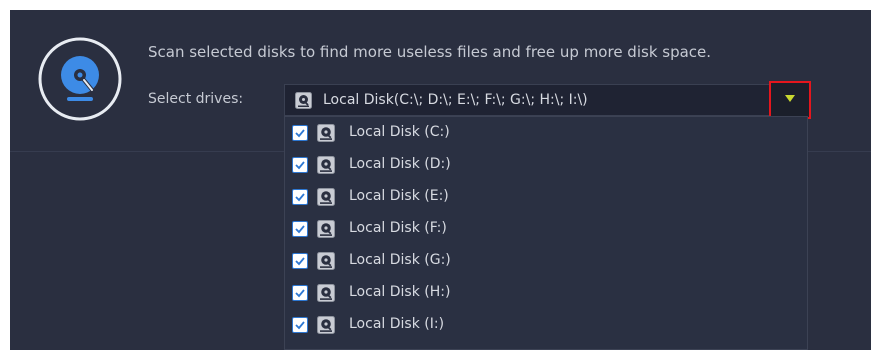 This screenshot has height=350, width=871. I want to click on drive-label: Local Disk (G:), so click(400, 260).